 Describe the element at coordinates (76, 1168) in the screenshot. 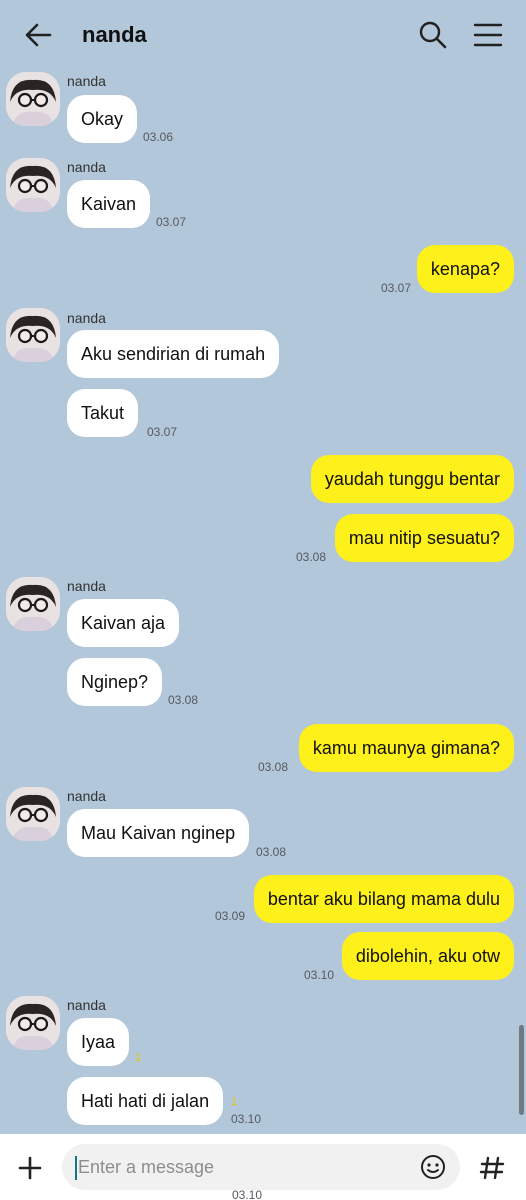

I see `text-caret` at that location.